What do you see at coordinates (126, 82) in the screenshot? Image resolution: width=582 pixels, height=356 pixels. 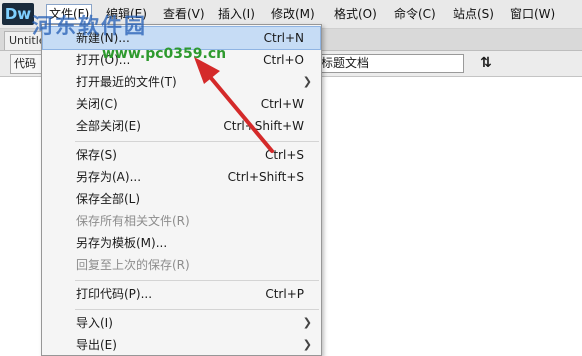 I see `menu-item-label: 打开最近的文件(T)` at bounding box center [126, 82].